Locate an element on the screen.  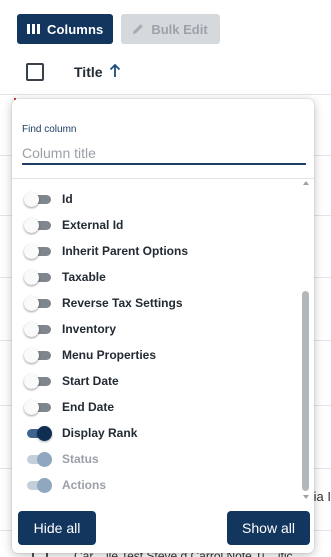
column-item-reverse-tax-settings: Reverse Tax Settings is located at coordinates (157, 303).